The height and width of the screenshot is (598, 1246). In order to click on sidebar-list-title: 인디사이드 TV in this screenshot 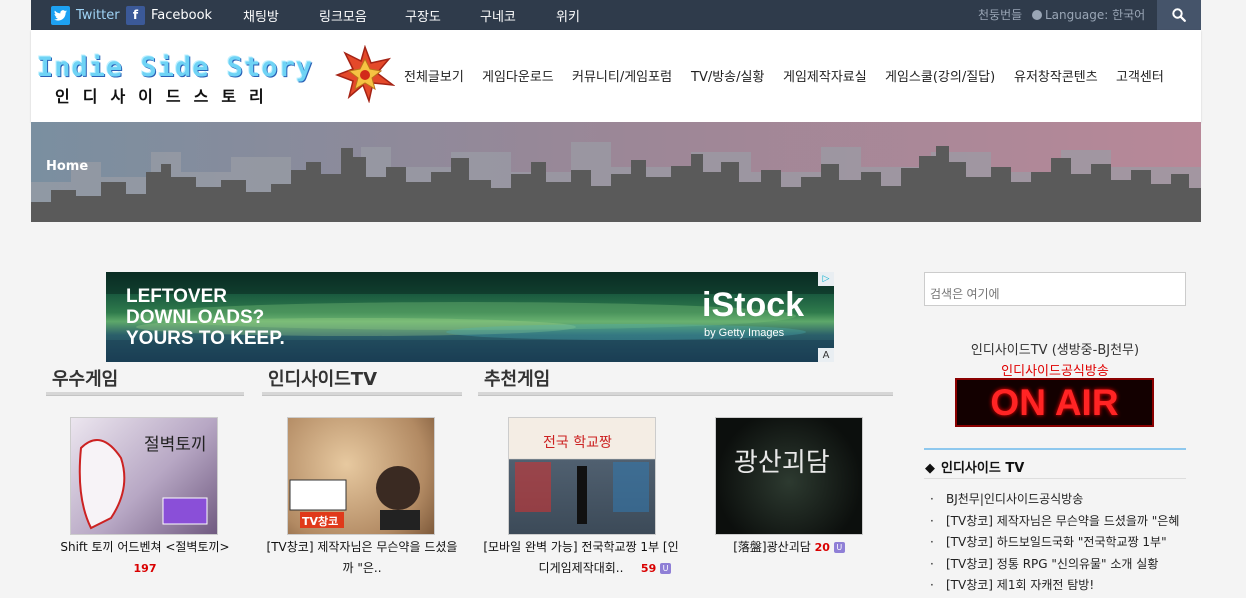, I will do `click(983, 468)`.